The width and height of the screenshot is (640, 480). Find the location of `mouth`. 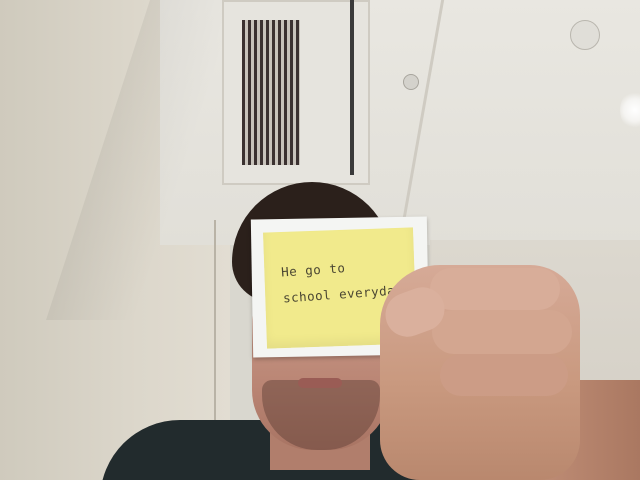

mouth is located at coordinates (320, 383).